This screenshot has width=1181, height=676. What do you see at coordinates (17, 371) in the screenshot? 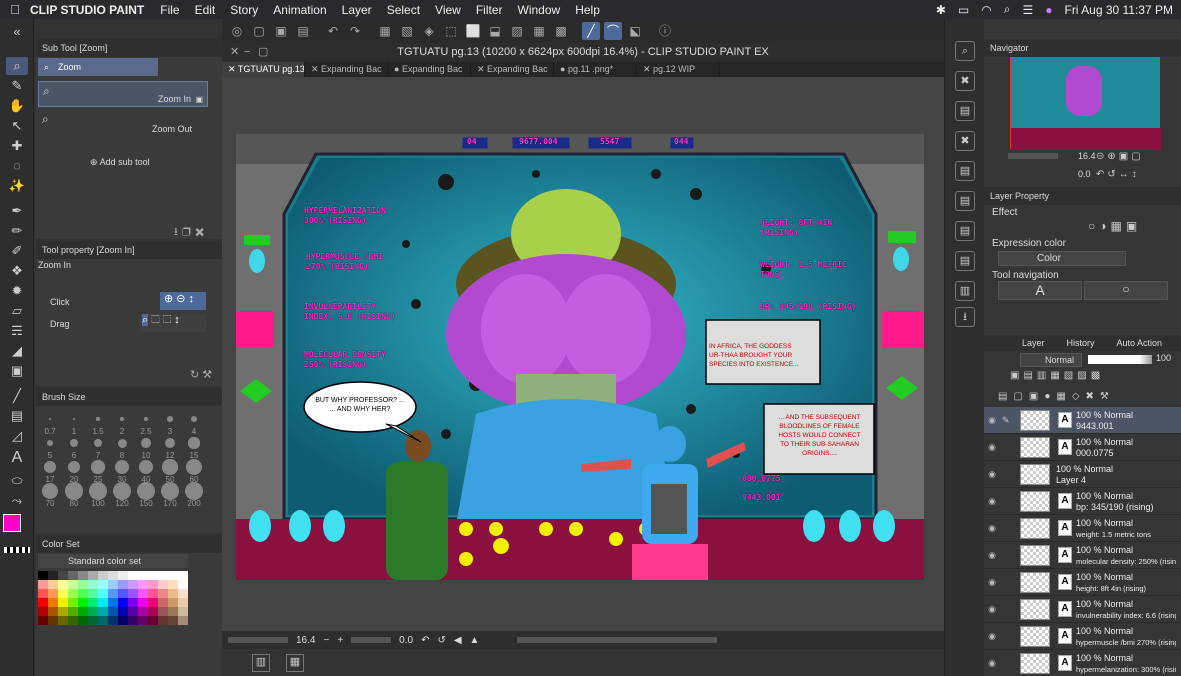
I see `gradient-tool-icon: ▣` at bounding box center [17, 371].